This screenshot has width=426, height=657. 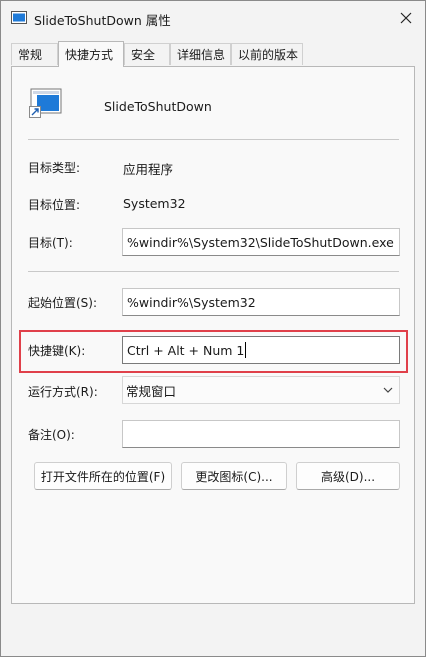 What do you see at coordinates (191, 302) in the screenshot?
I see `start-in-input-text: %windir%\System32` at bounding box center [191, 302].